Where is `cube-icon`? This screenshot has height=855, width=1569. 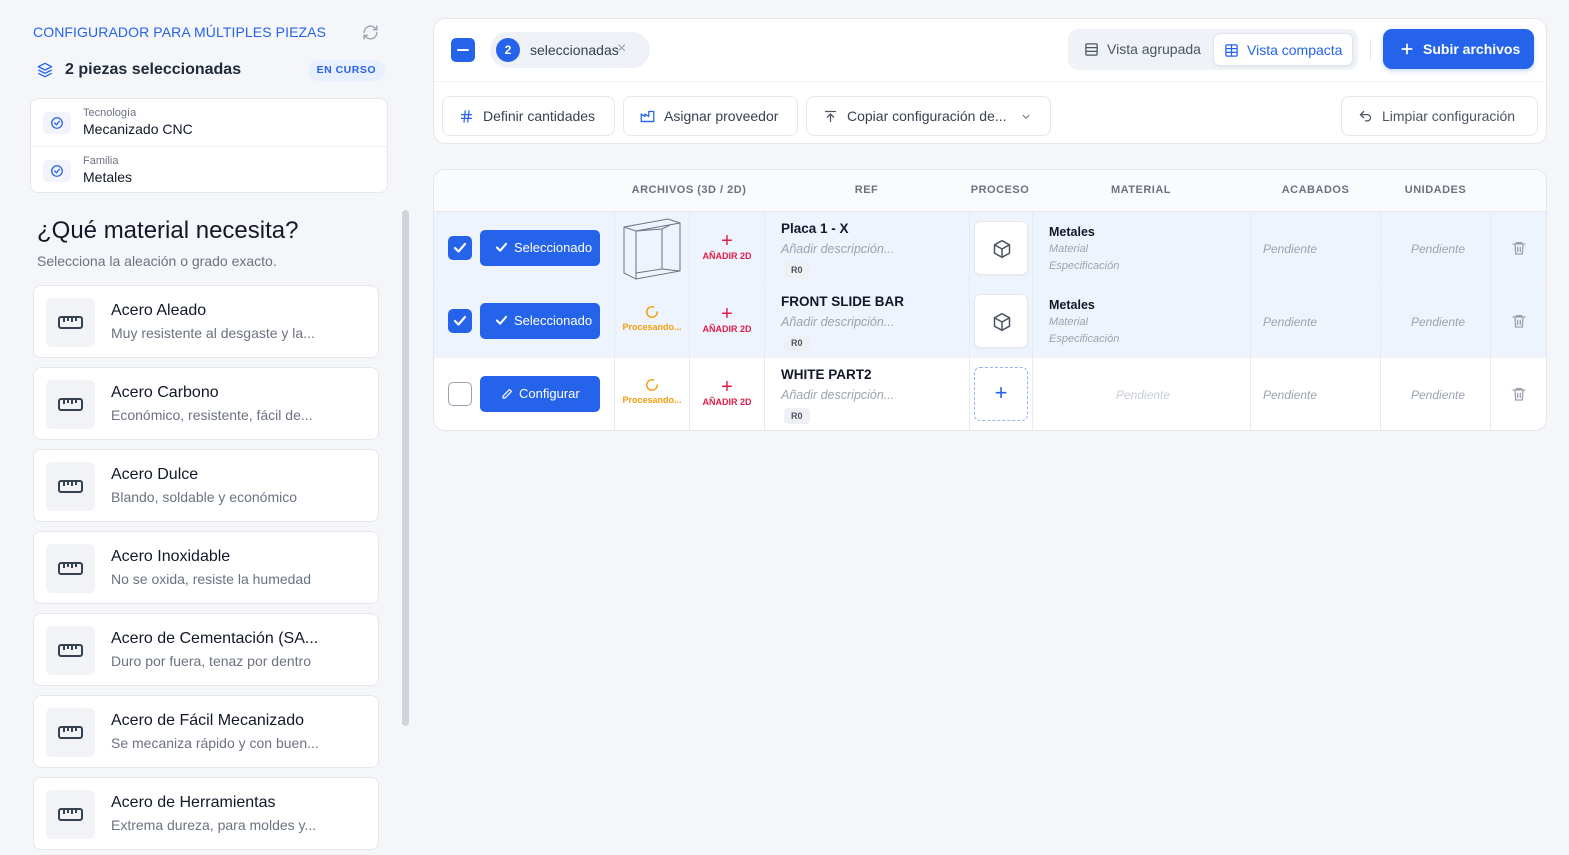 cube-icon is located at coordinates (1002, 249).